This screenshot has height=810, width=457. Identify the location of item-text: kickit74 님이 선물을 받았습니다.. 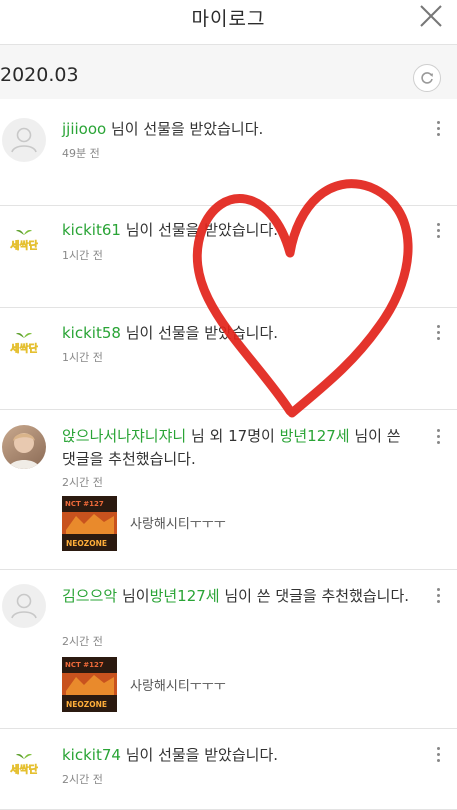
(239, 755).